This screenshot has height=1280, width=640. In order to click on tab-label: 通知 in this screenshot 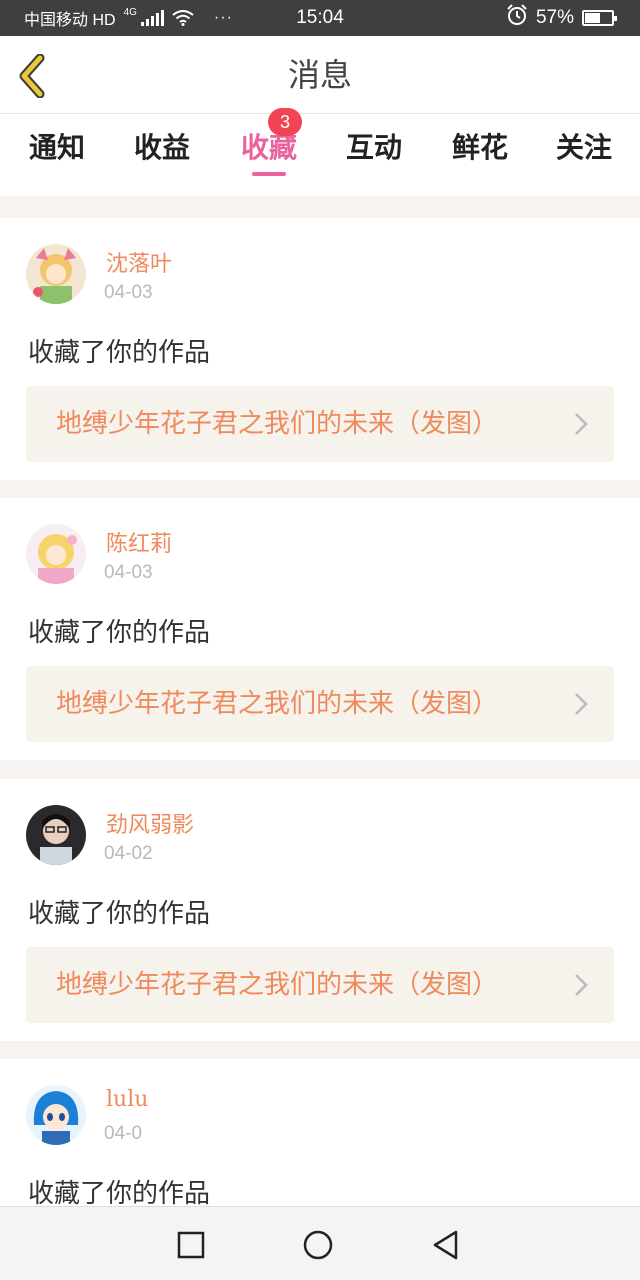, I will do `click(56, 147)`.